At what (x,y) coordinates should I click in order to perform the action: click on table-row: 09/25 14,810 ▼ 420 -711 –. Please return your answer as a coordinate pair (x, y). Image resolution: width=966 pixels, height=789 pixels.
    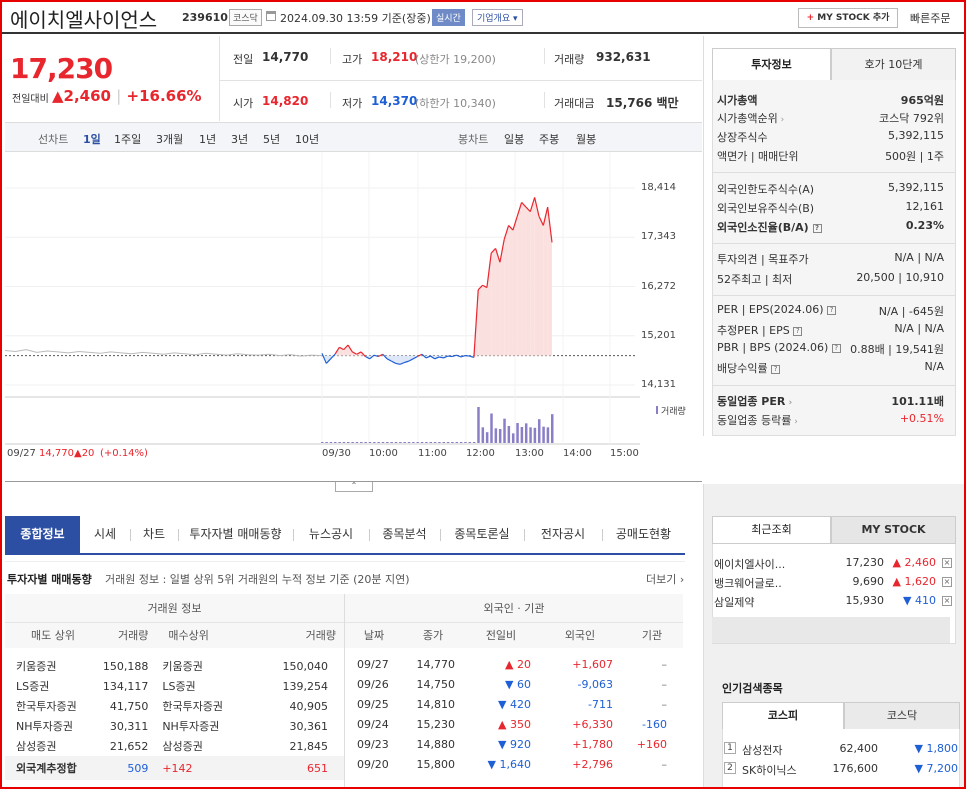
    Looking at the image, I should click on (514, 704).